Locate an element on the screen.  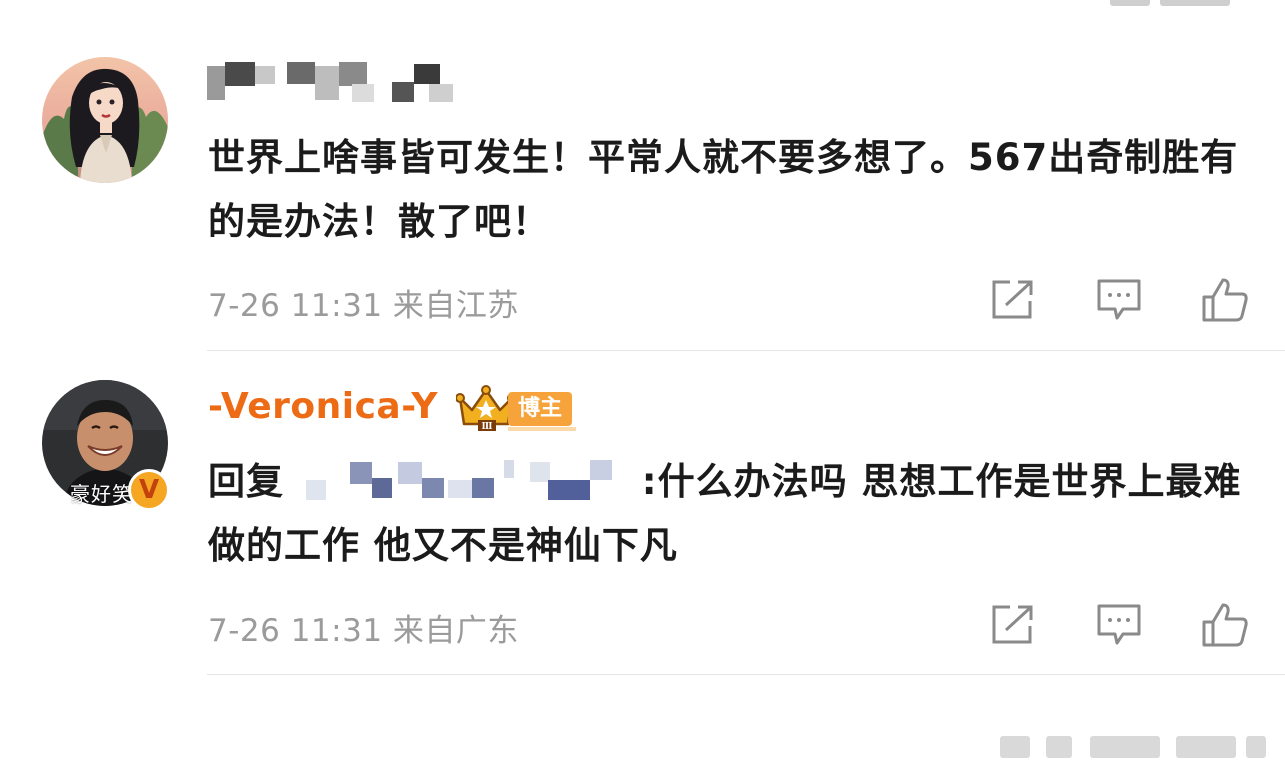
avatar-caption: 豪好笑 is located at coordinates (101, 494).